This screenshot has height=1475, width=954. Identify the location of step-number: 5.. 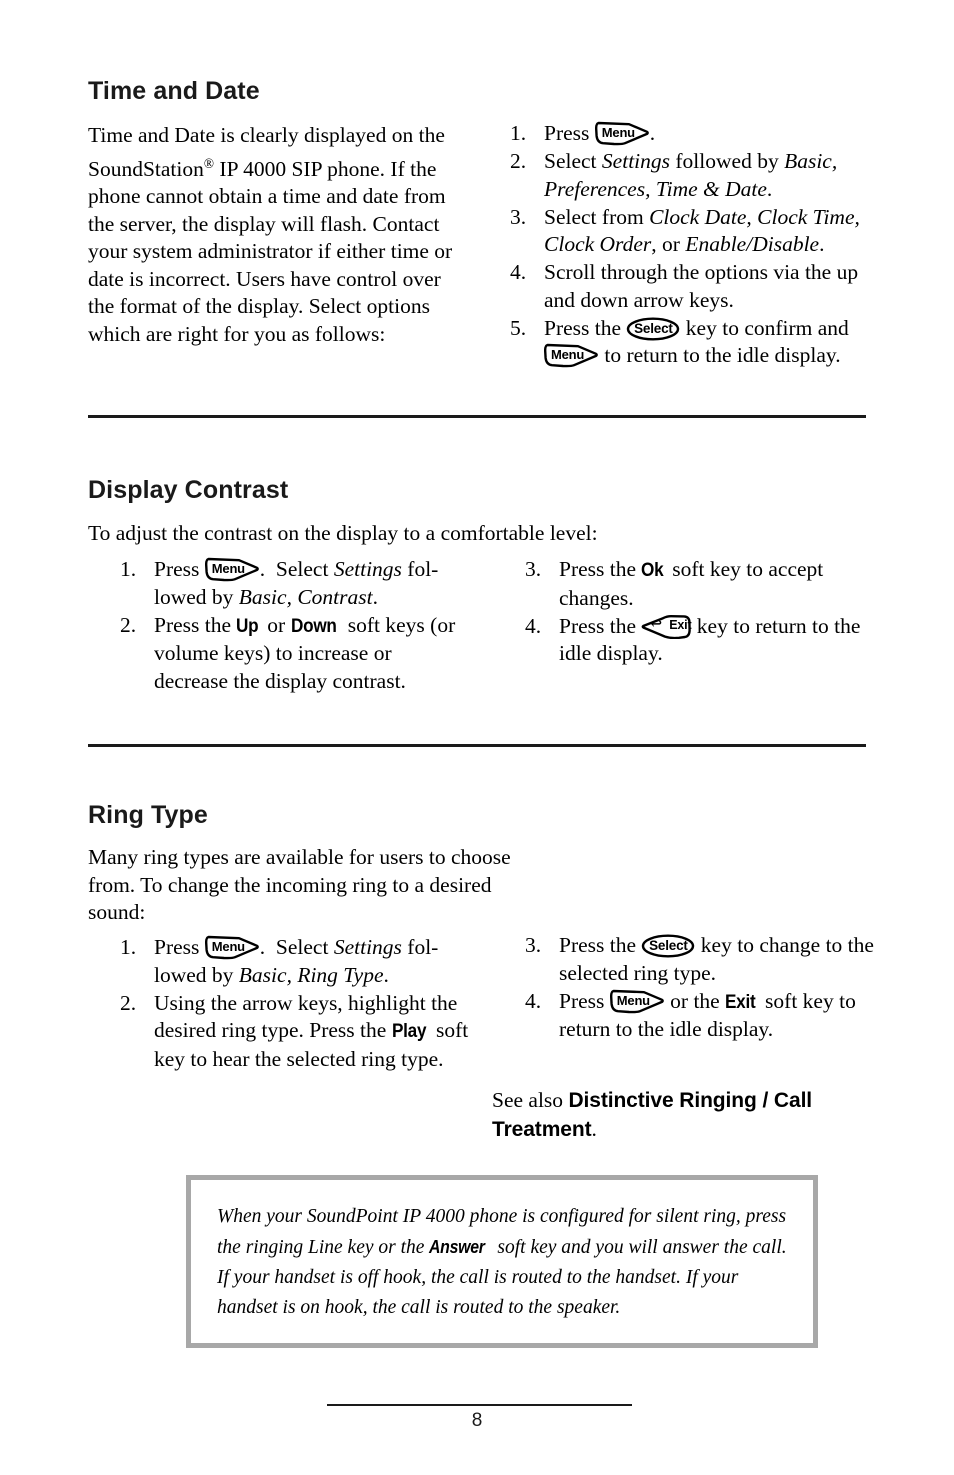
(518, 327).